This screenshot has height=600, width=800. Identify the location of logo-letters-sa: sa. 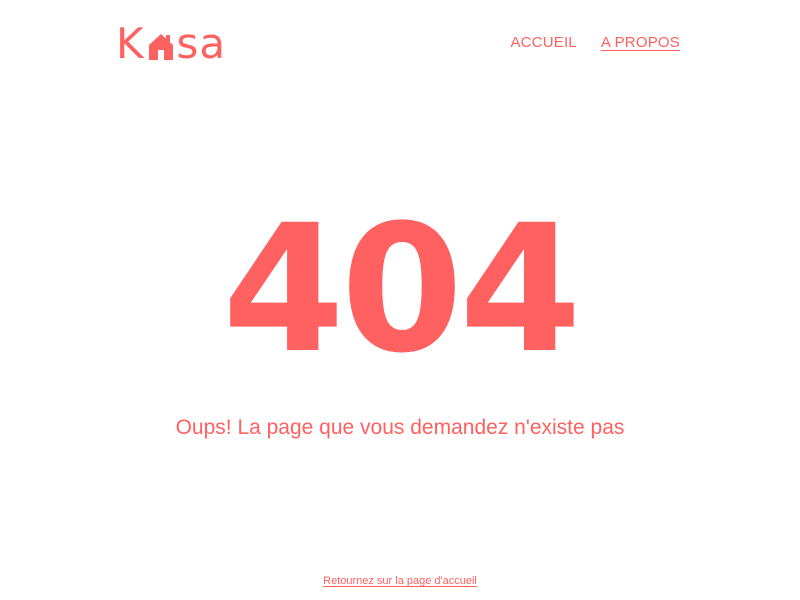
(201, 43).